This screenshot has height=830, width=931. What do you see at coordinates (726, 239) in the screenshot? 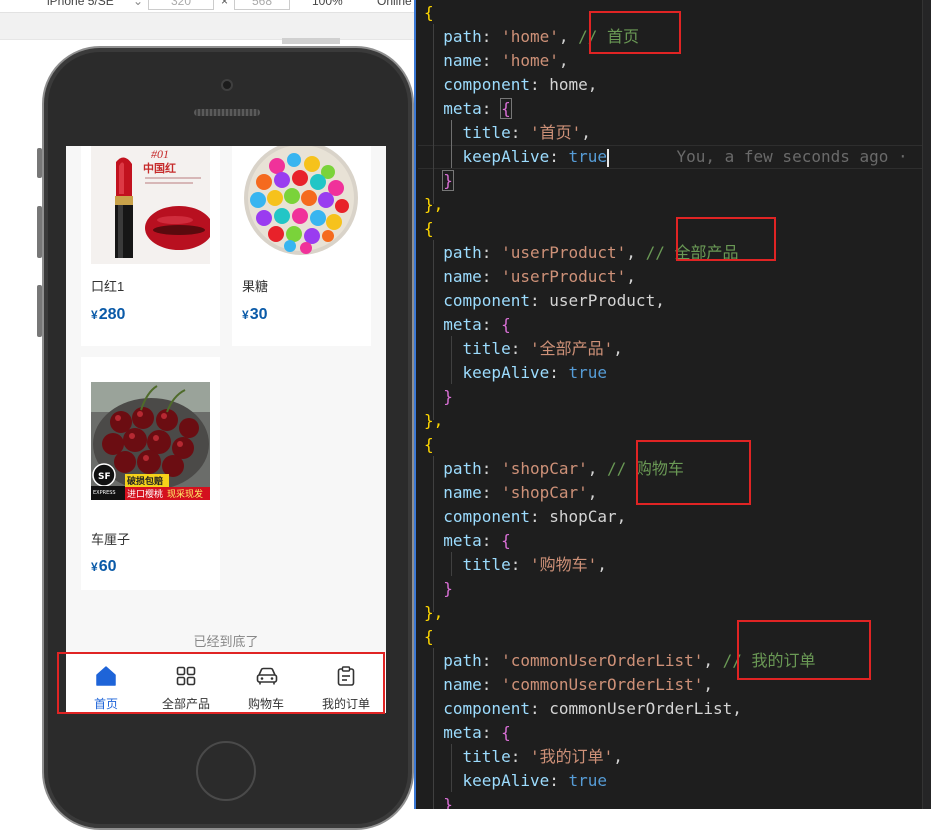
I see `annotation-box-all-products` at bounding box center [726, 239].